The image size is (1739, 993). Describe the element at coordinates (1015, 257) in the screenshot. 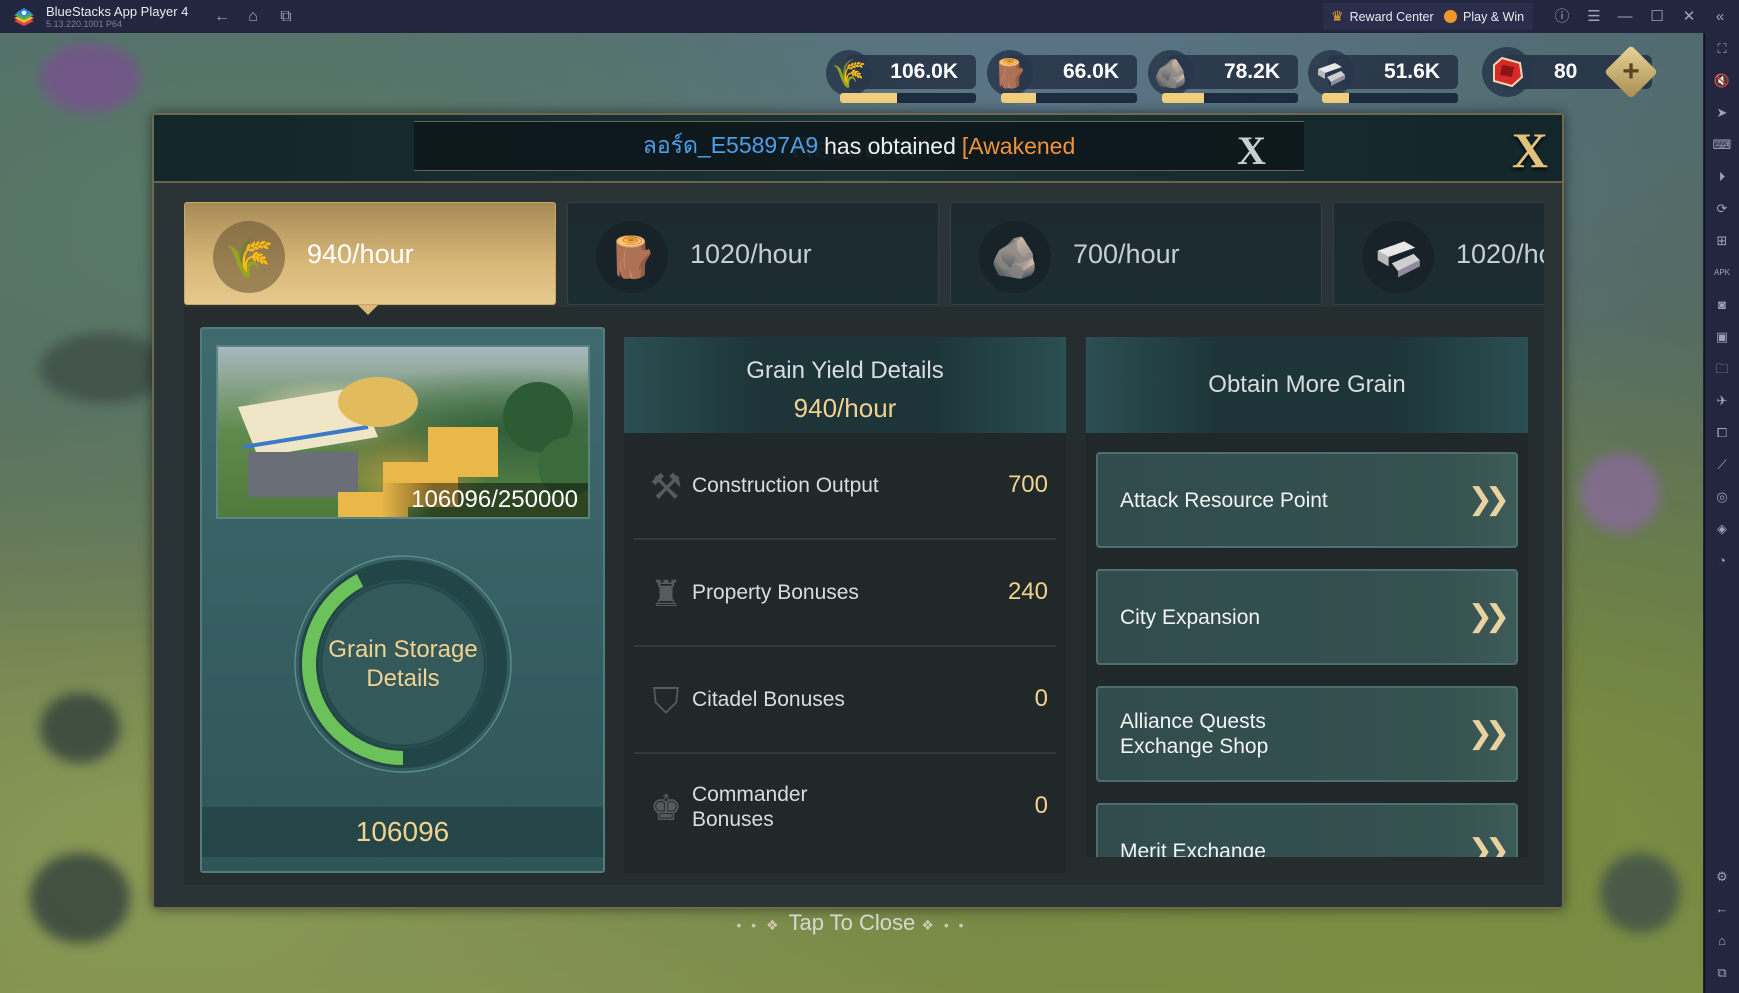

I see `stone-icon: 🪨` at that location.